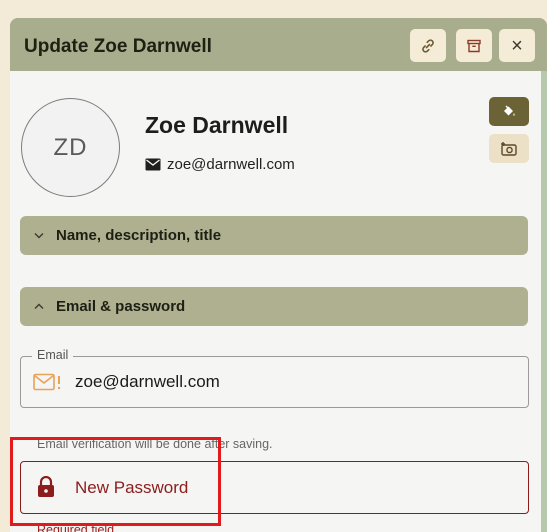  What do you see at coordinates (153, 164) in the screenshot?
I see `mail-icon` at bounding box center [153, 164].